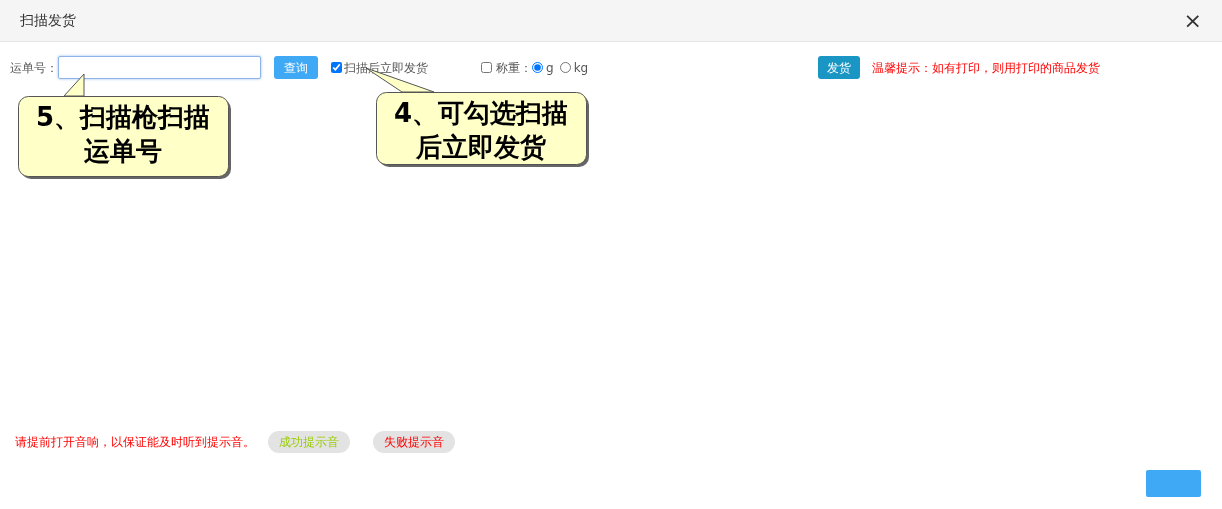 Image resolution: width=1222 pixels, height=509 pixels. What do you see at coordinates (34, 68) in the screenshot?
I see `waybill-label: 运单号：` at bounding box center [34, 68].